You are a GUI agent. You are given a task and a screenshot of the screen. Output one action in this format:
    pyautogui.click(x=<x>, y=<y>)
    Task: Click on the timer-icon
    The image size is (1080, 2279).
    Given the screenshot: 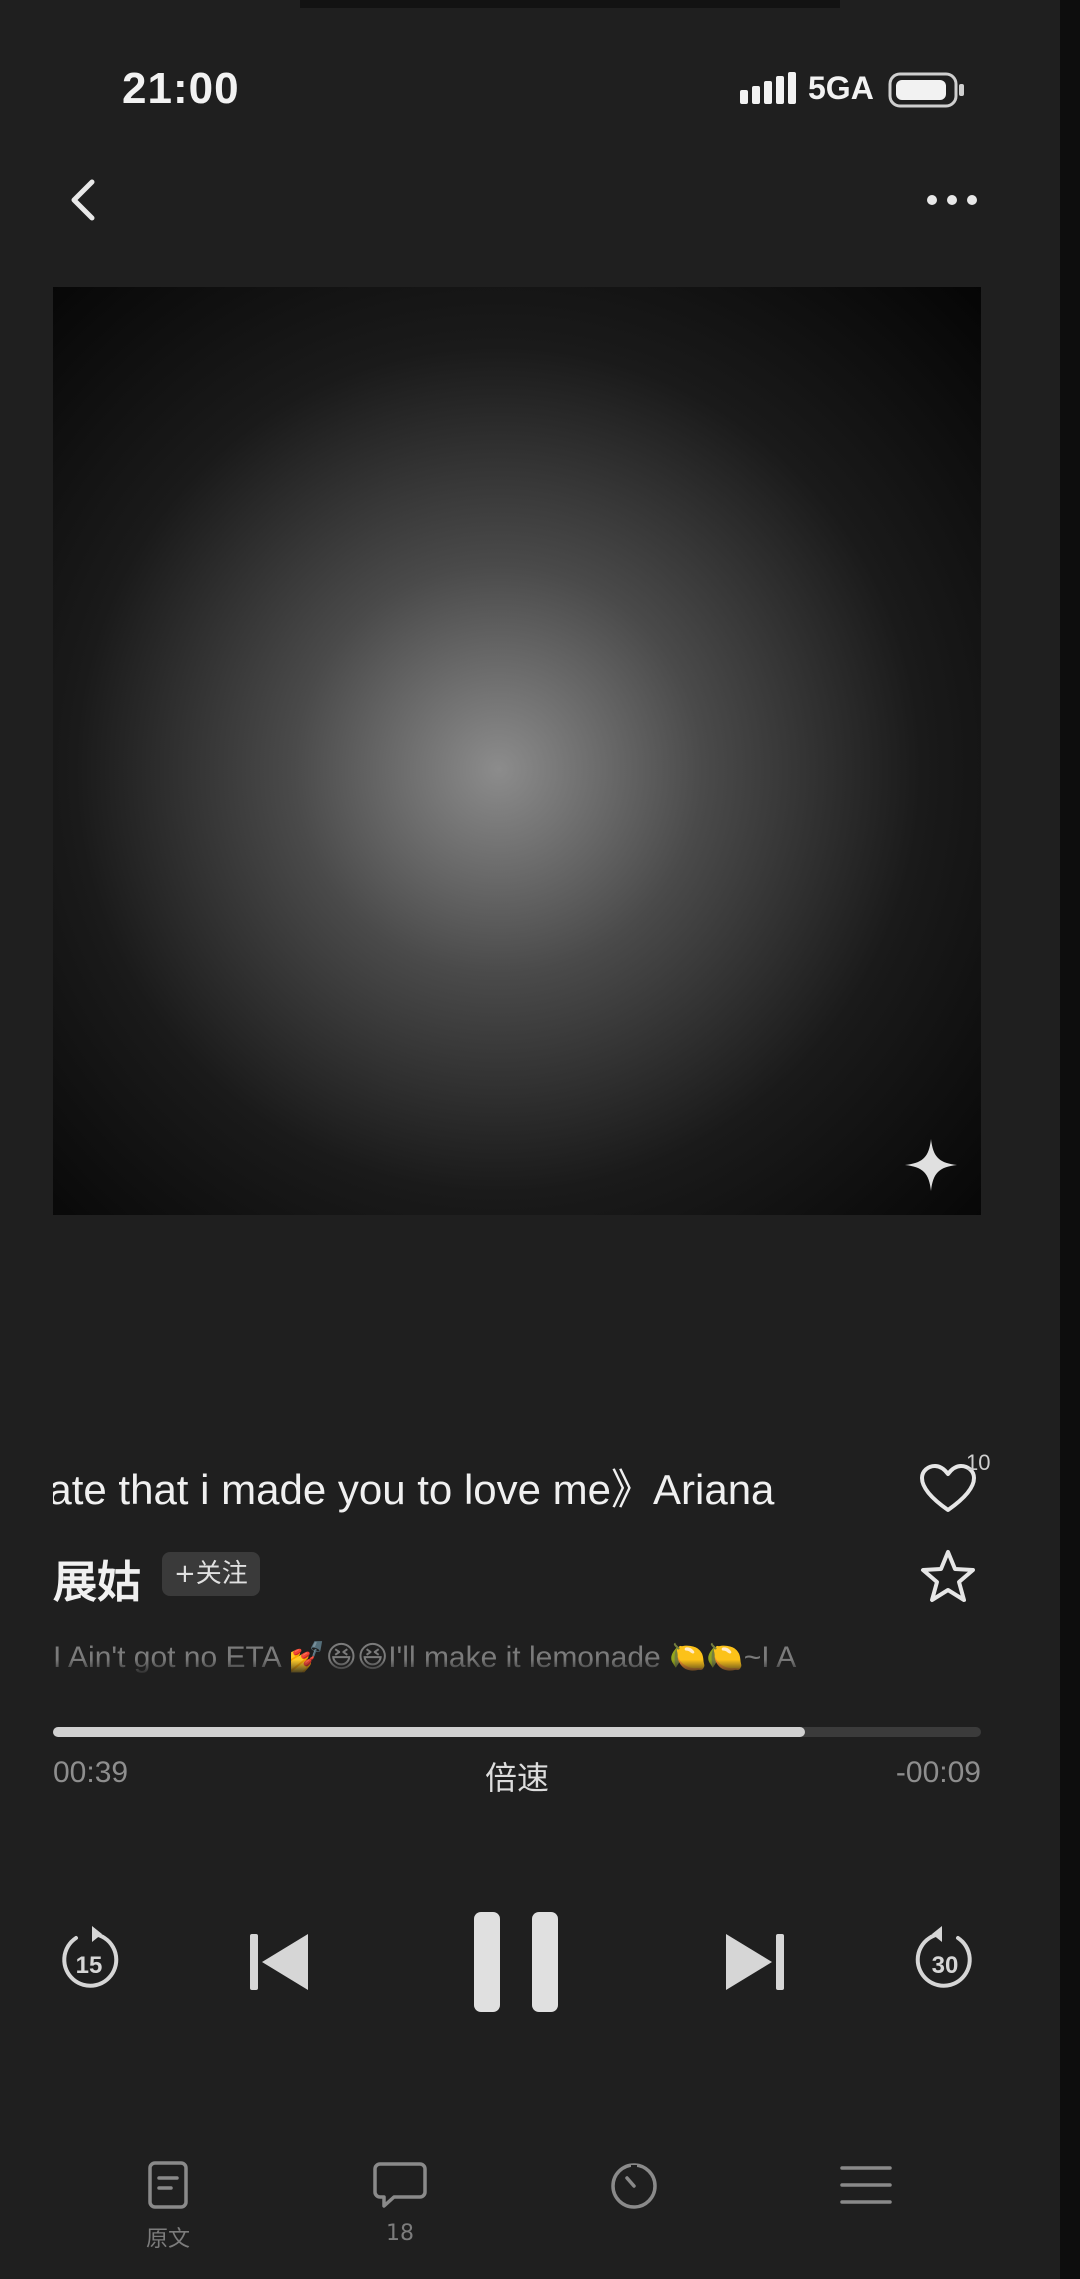 What is the action you would take?
    pyautogui.click(x=634, y=2186)
    